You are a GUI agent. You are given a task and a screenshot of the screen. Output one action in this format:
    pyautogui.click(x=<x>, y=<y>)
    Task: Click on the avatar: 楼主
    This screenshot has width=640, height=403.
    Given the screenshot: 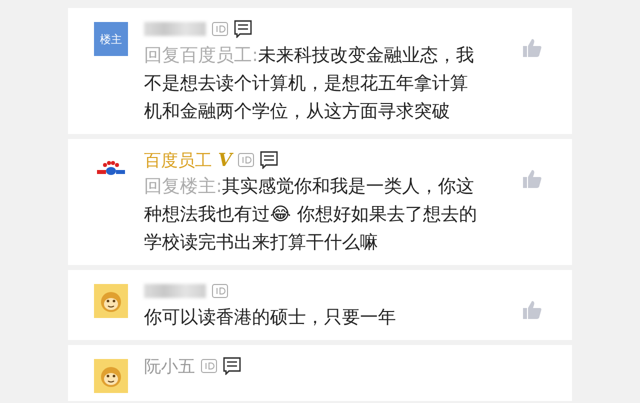 What is the action you would take?
    pyautogui.click(x=111, y=39)
    